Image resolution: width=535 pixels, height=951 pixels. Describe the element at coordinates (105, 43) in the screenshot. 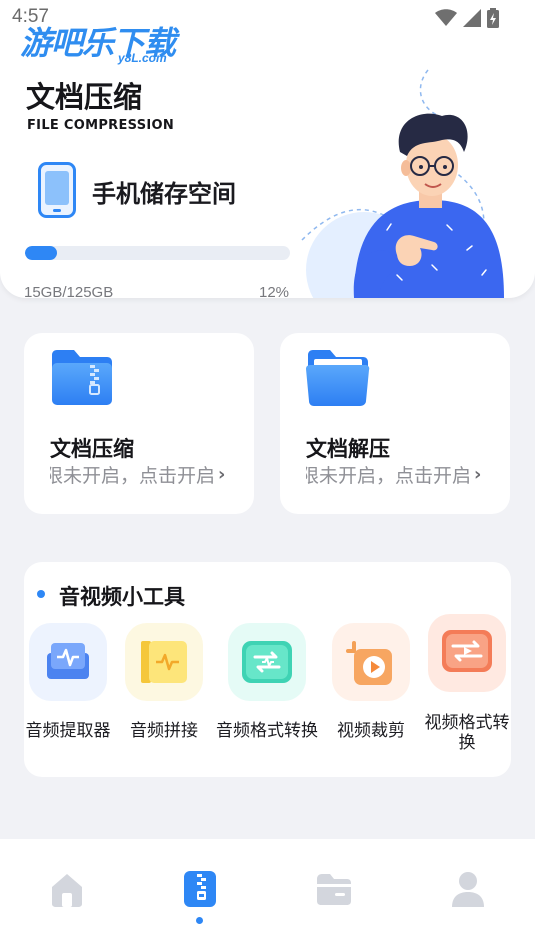

I see `watermark-logo: 游吧乐下载 y8L.com` at that location.